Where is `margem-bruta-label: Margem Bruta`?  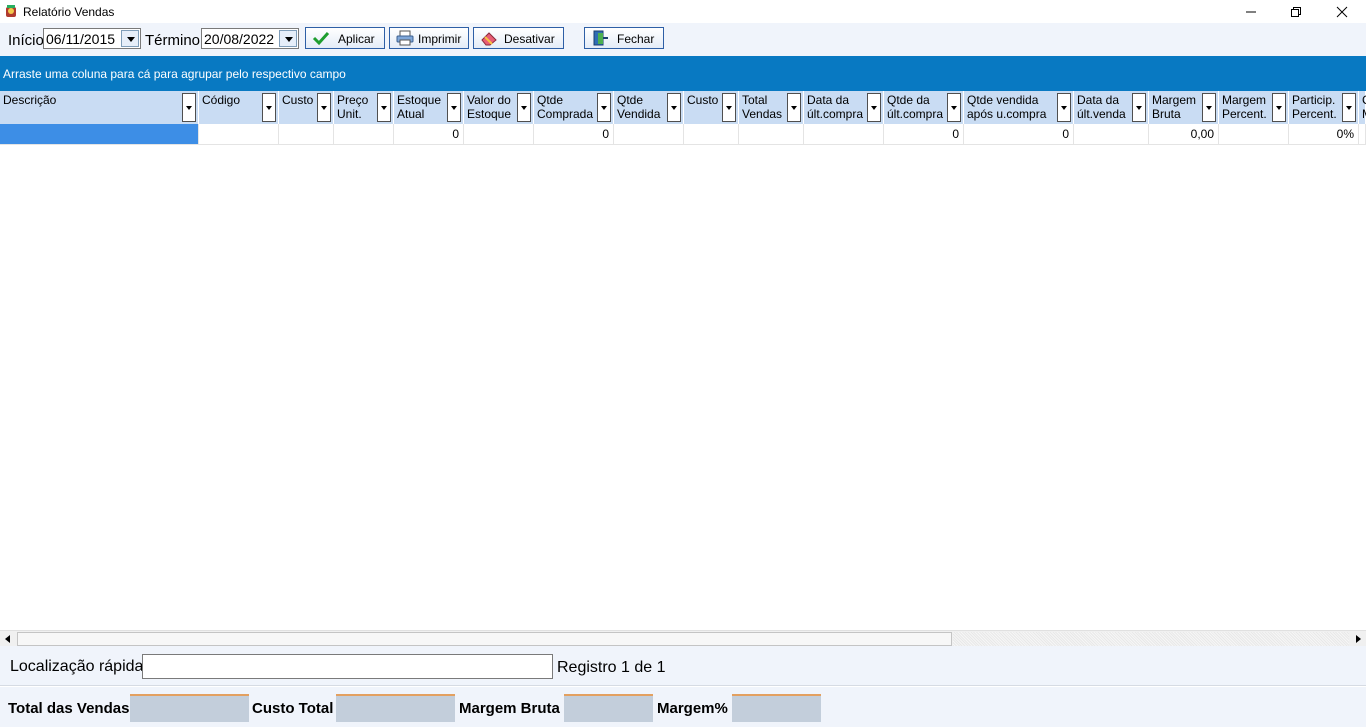
margem-bruta-label: Margem Bruta is located at coordinates (509, 708).